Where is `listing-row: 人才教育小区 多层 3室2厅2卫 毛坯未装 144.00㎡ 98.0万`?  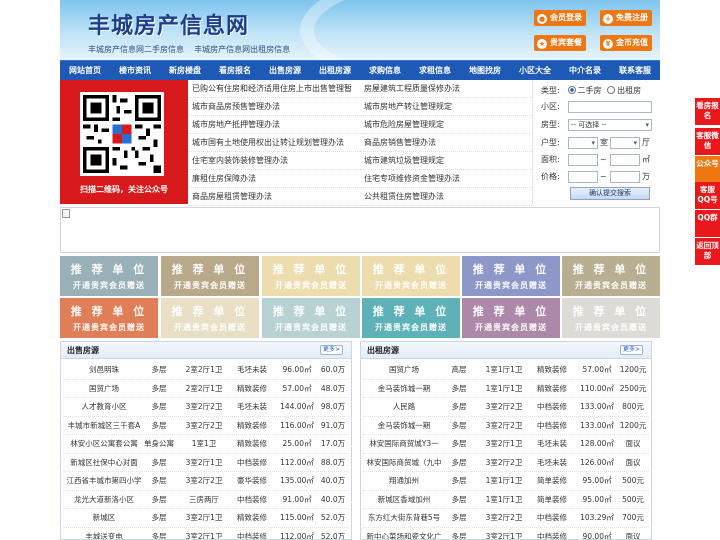
listing-row: 人才教育小区 多层 3室2厅2卫 毛坯未装 144.00㎡ 98.0万 is located at coordinates (206, 407).